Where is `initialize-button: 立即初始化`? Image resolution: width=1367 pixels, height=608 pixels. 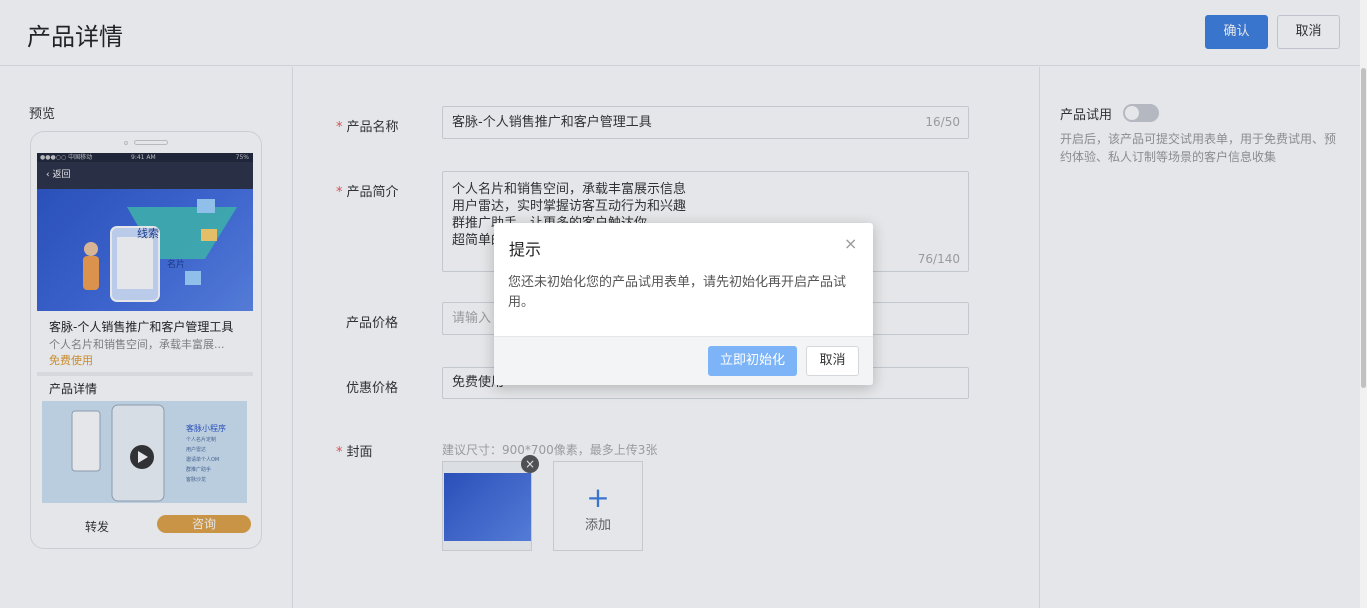
initialize-button: 立即初始化 is located at coordinates (752, 361).